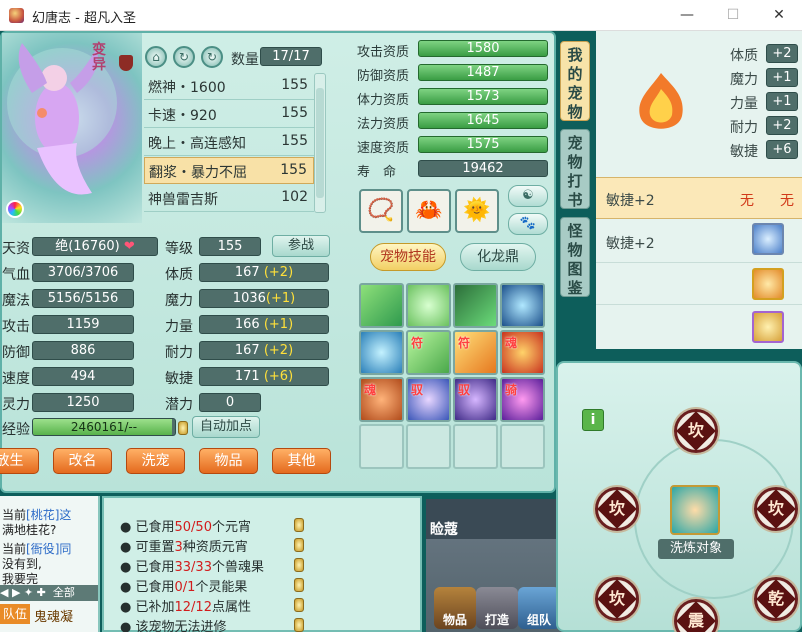 The height and width of the screenshot is (632, 802). I want to click on refine-target-label: 洗炼对象, so click(696, 549).